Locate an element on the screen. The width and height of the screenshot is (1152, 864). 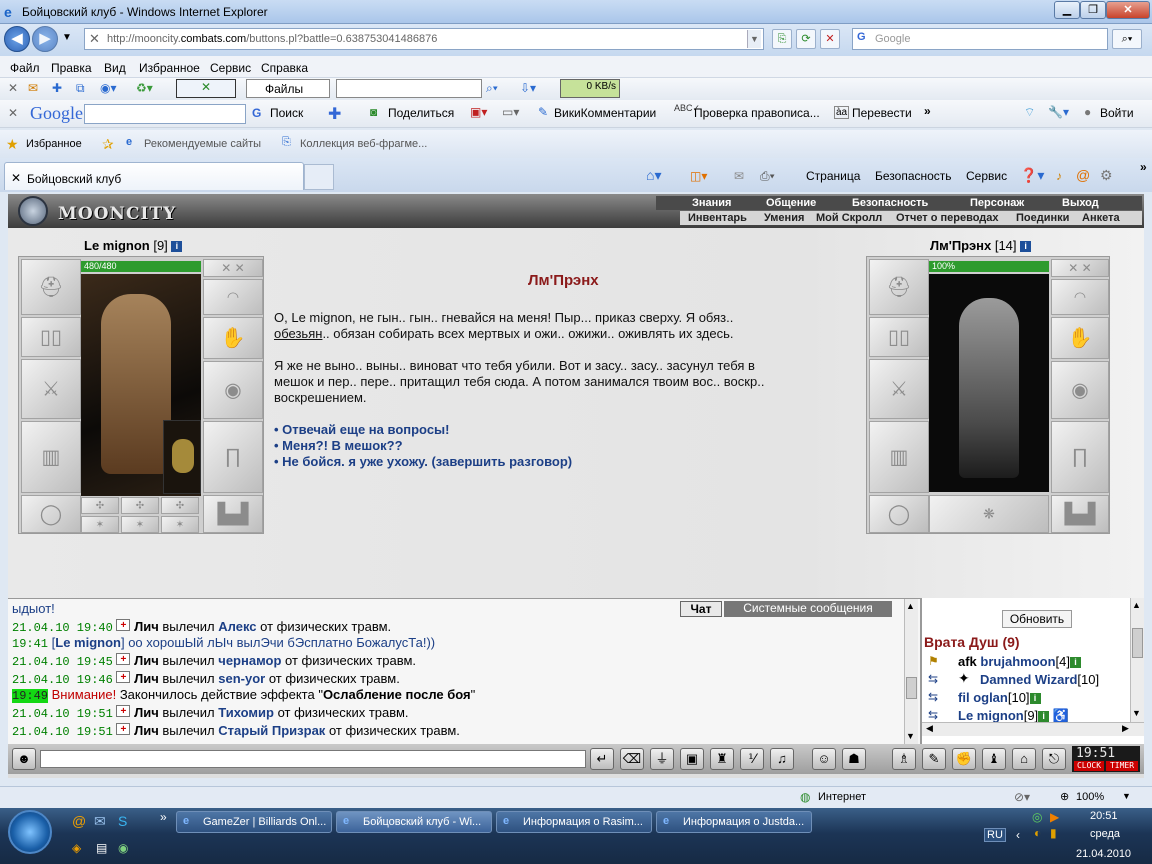
npc-helmet-slot-icon: ⛑ is located at coordinates (899, 287).